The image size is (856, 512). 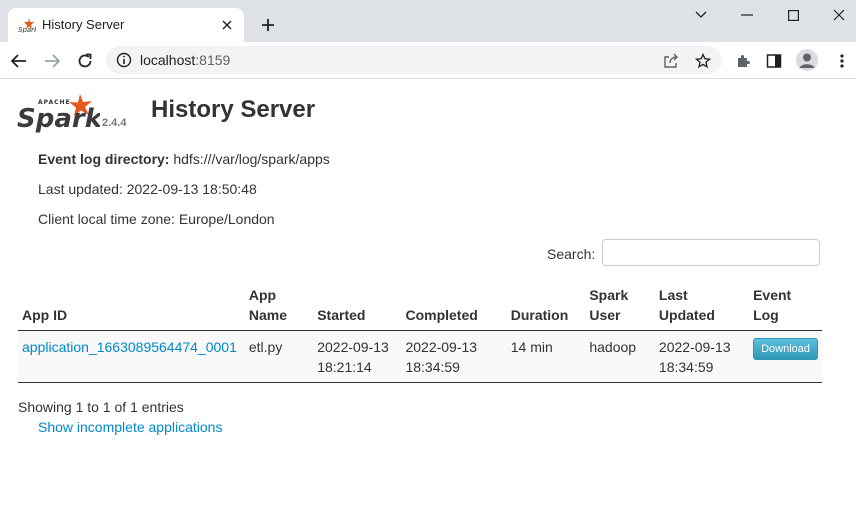 I want to click on spark-favicon-icon: Spark, so click(x=27, y=25).